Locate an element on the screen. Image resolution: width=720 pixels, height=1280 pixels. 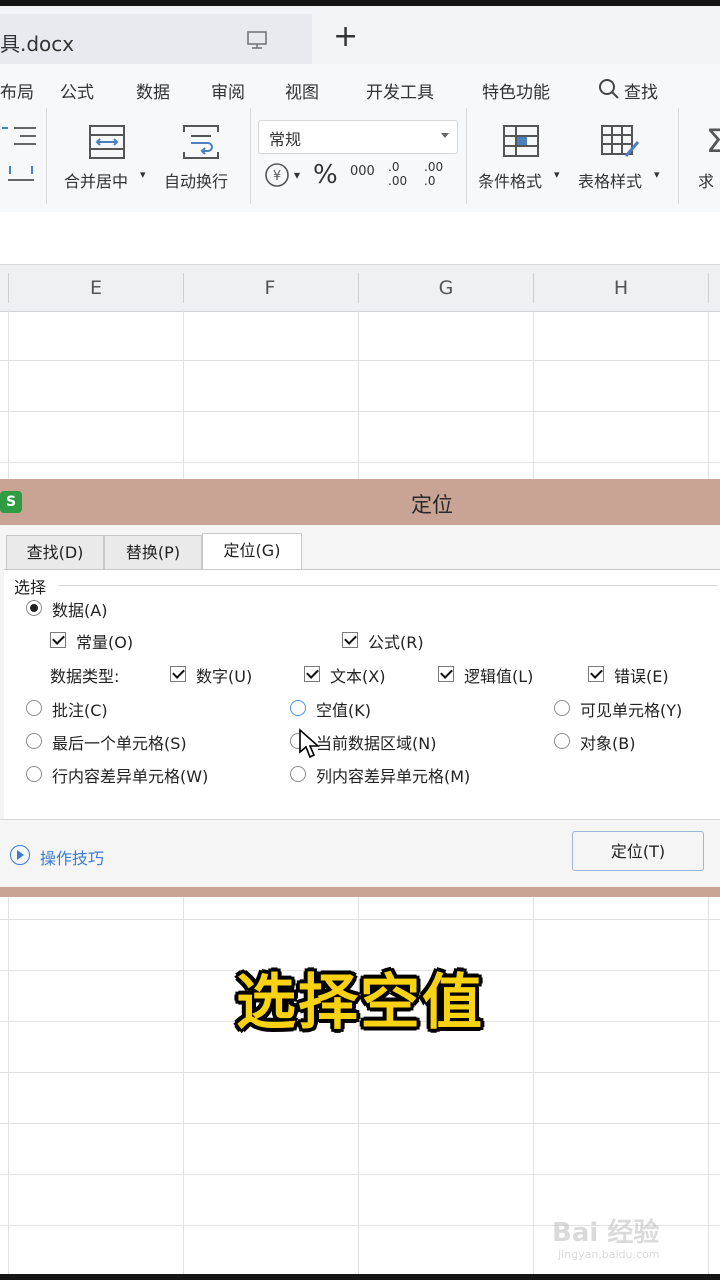
formulas-checkbox is located at coordinates (350, 640).